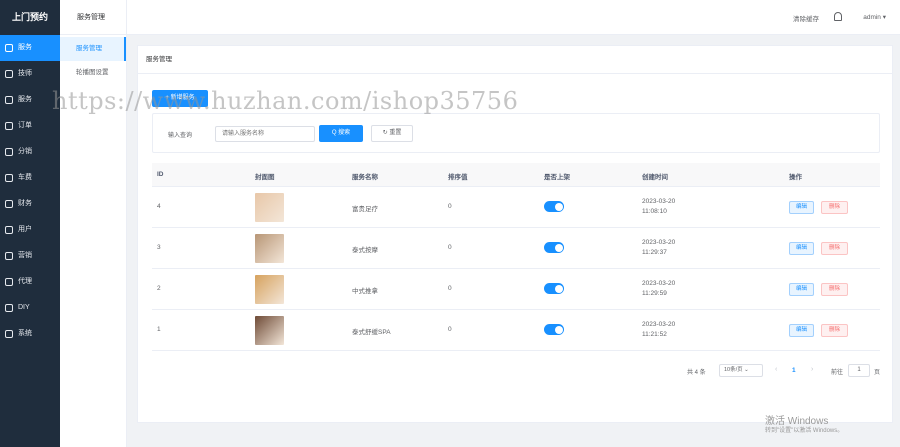 The image size is (900, 447). Describe the element at coordinates (812, 369) in the screenshot. I see `next-page-button: ›` at that location.